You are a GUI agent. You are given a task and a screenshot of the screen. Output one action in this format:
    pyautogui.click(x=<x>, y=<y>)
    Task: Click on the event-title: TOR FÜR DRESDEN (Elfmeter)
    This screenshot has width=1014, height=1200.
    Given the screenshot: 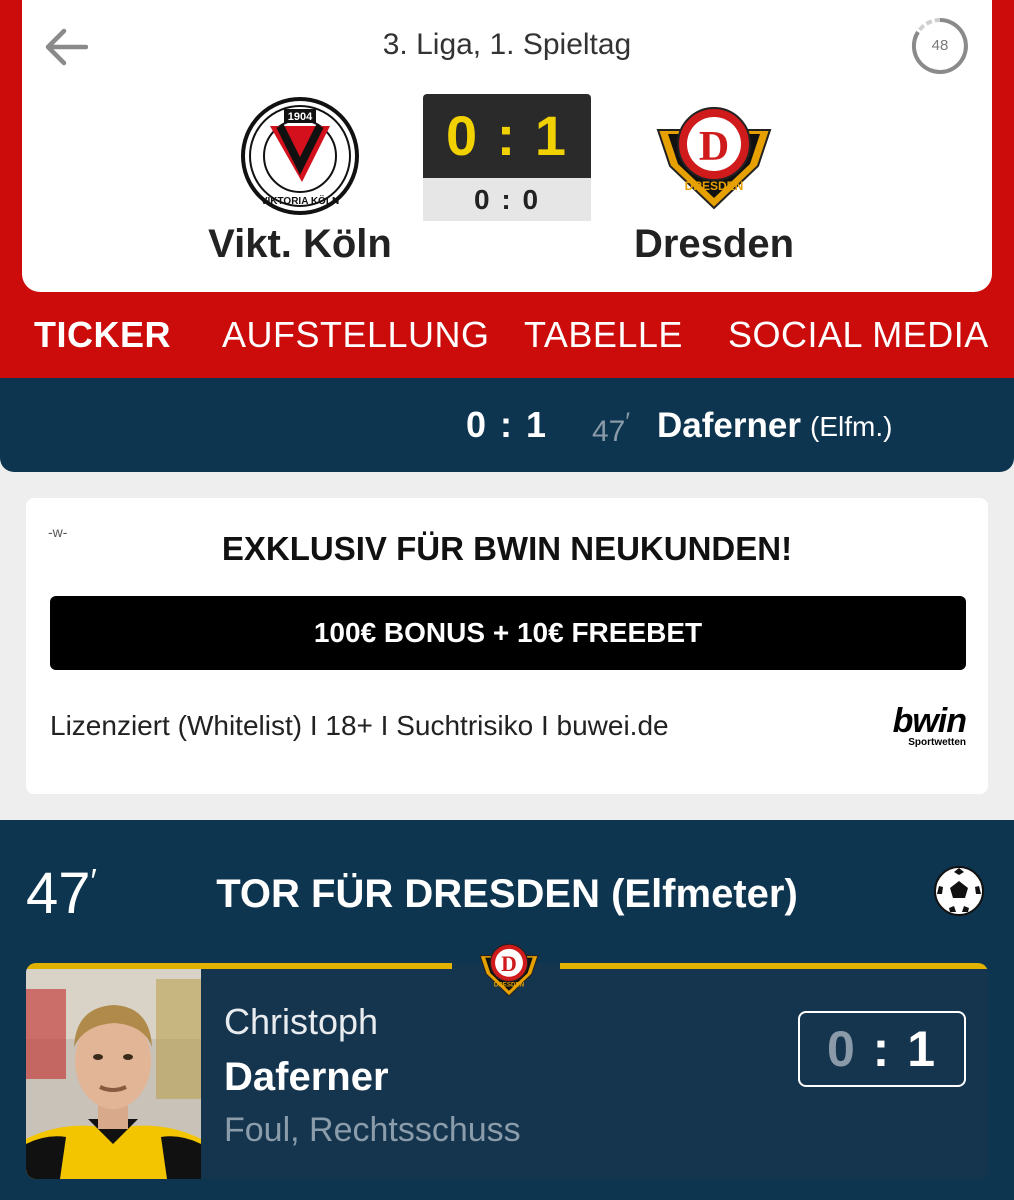 What is the action you would take?
    pyautogui.click(x=507, y=894)
    